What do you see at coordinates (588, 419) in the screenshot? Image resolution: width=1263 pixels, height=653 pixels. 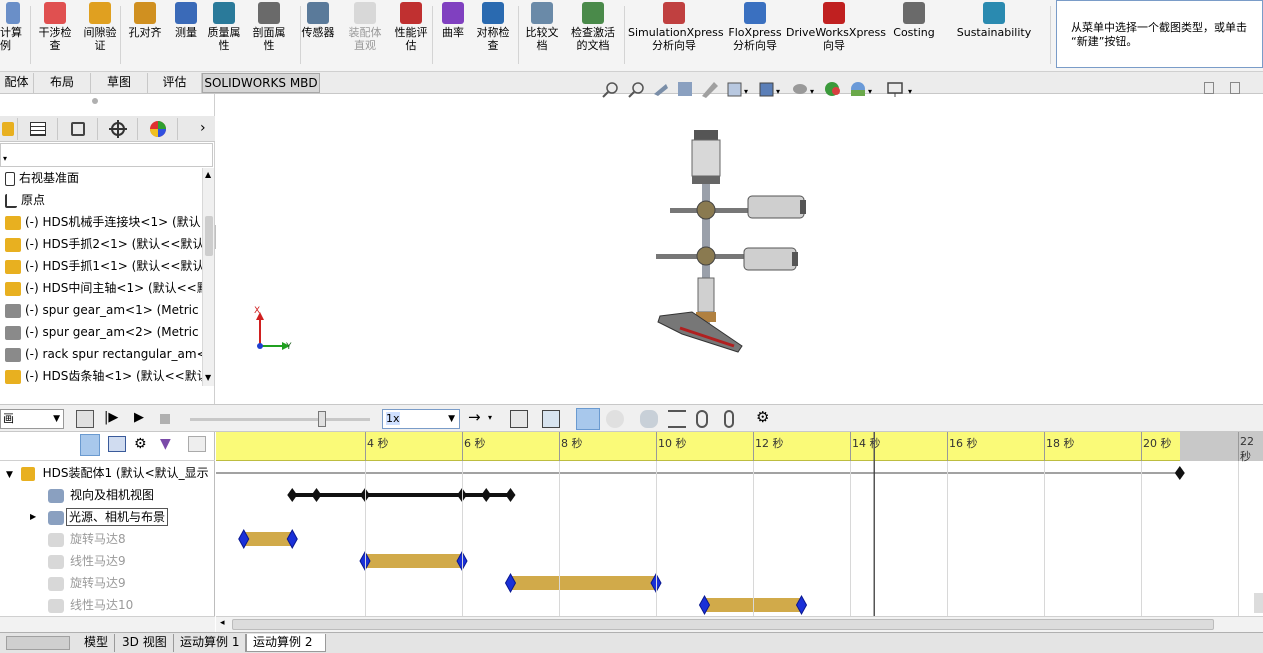 I see `autokey-icon` at bounding box center [588, 419].